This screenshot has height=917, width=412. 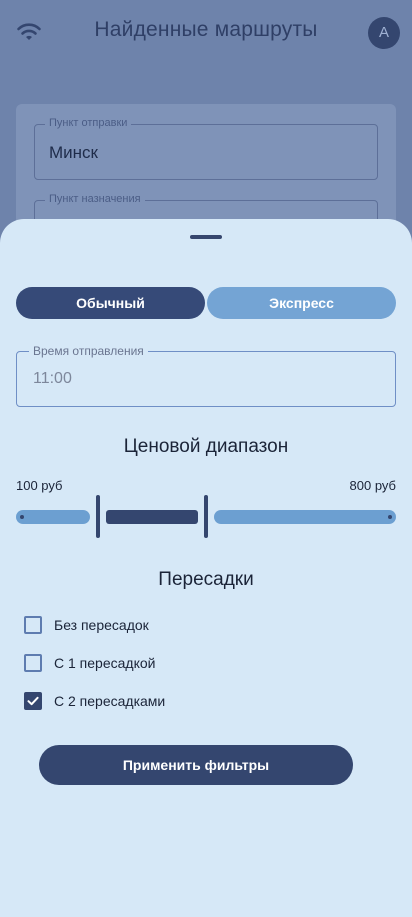 What do you see at coordinates (88, 123) in the screenshot?
I see `origin-field-label: Пункт отправки` at bounding box center [88, 123].